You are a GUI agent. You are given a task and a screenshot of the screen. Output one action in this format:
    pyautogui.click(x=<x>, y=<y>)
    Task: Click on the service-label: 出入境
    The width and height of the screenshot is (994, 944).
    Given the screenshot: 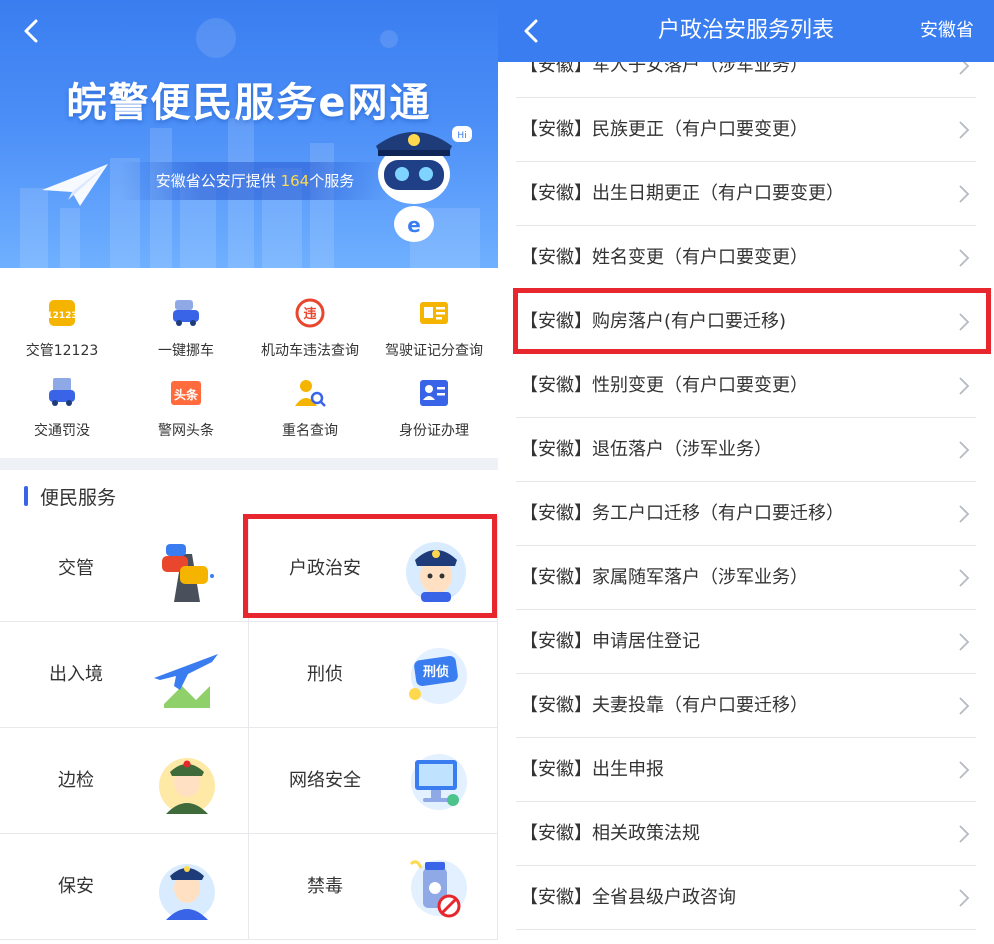 What is the action you would take?
    pyautogui.click(x=76, y=674)
    